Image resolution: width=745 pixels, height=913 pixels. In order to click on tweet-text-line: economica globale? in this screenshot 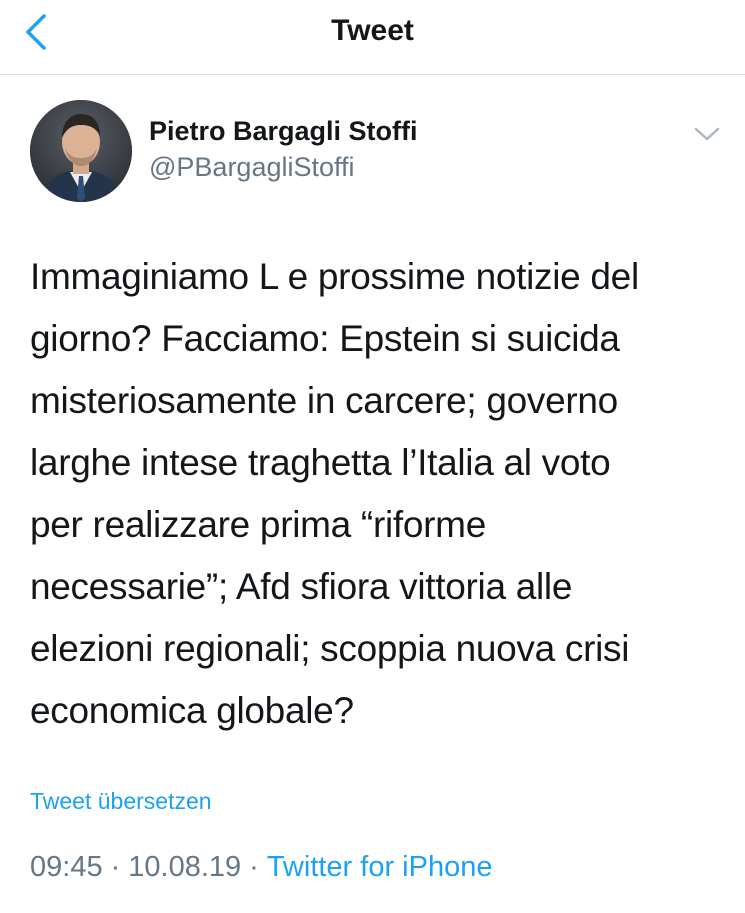, I will do `click(192, 710)`.